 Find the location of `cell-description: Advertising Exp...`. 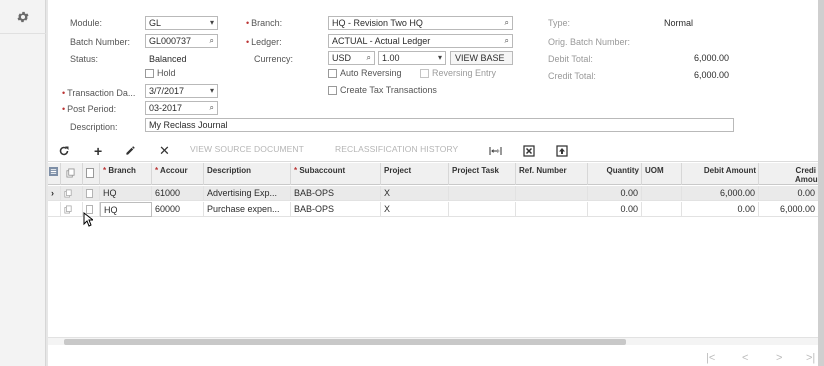

cell-description: Advertising Exp... is located at coordinates (247, 193).